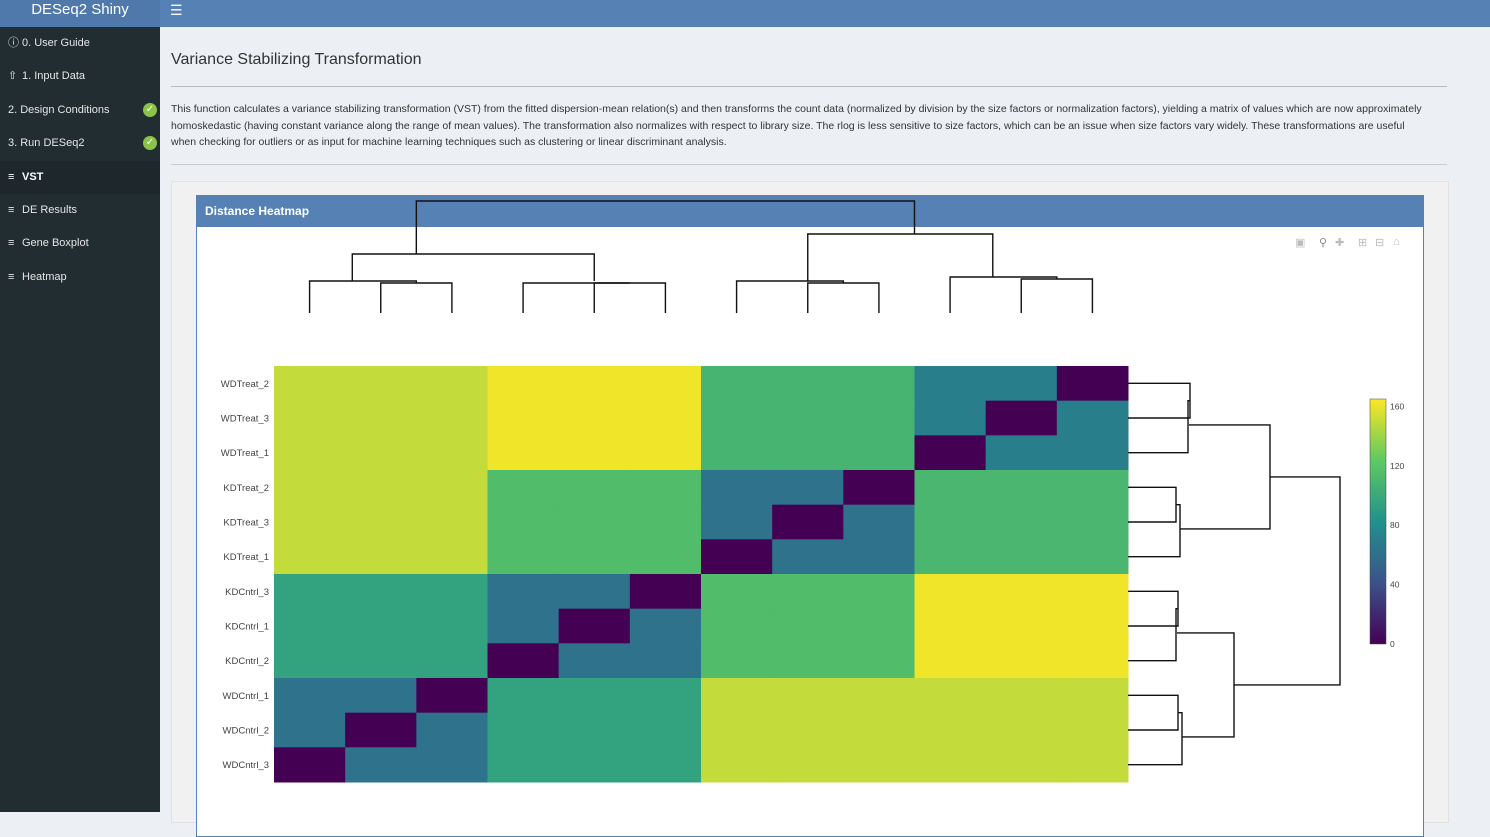 This screenshot has width=1490, height=837. Describe the element at coordinates (33, 177) in the screenshot. I see `sidebar-item-label: VST` at that location.